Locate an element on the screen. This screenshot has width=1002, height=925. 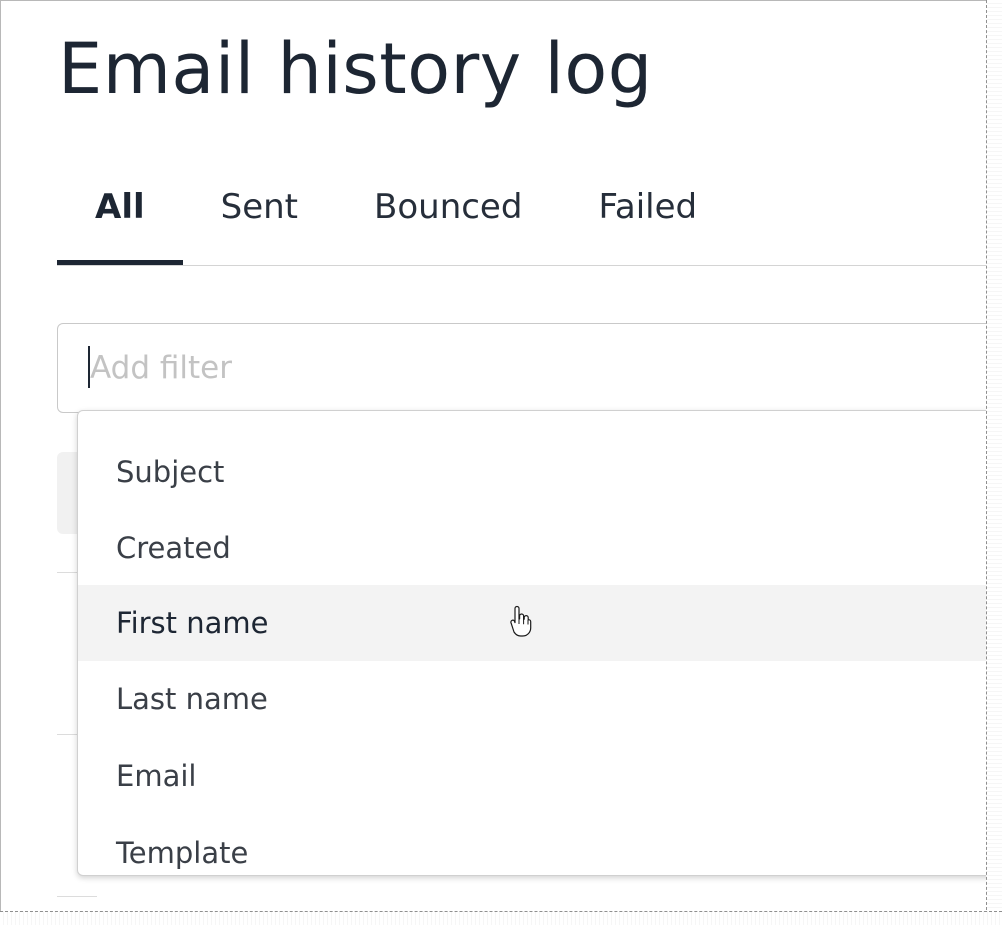
tab-all: All is located at coordinates (120, 220).